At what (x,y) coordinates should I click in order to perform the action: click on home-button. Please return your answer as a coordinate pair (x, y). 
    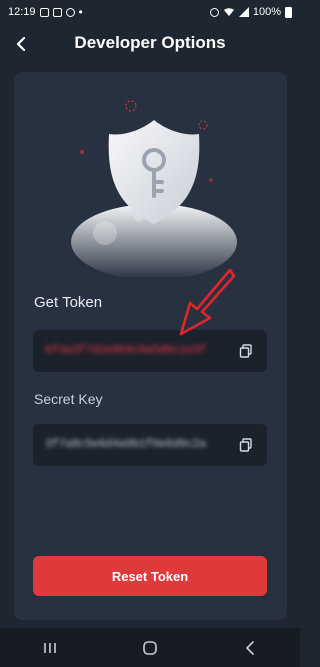
    Looking at the image, I should click on (150, 648).